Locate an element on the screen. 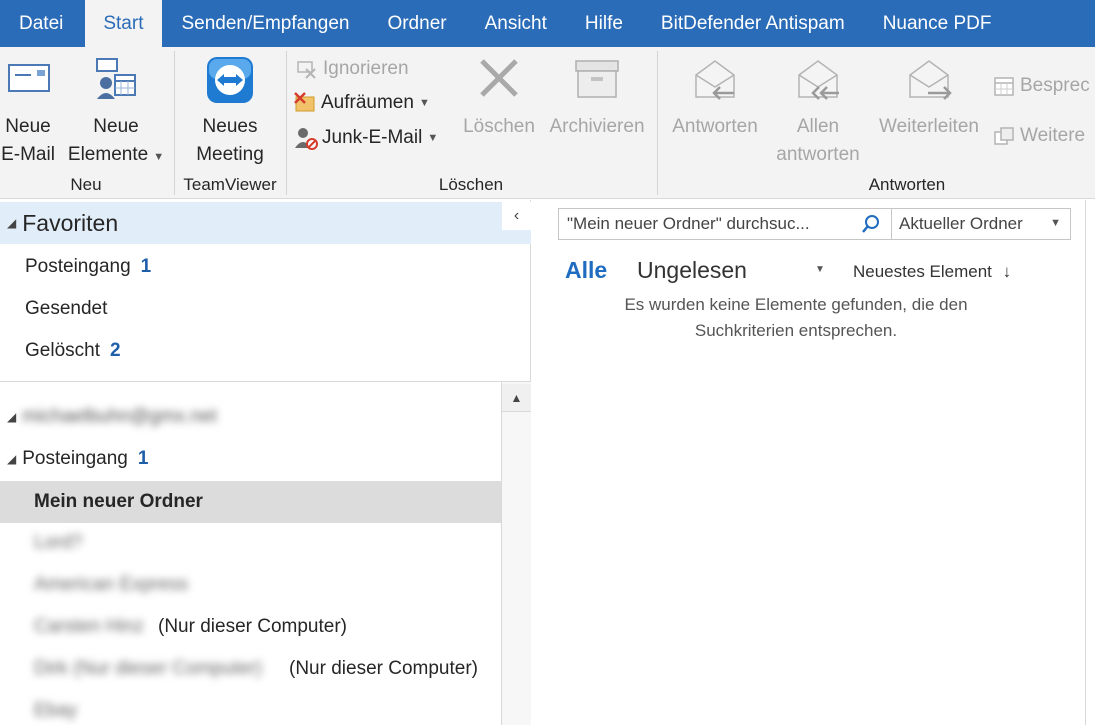 This screenshot has height=725, width=1095. teamviewer-icon is located at coordinates (230, 80).